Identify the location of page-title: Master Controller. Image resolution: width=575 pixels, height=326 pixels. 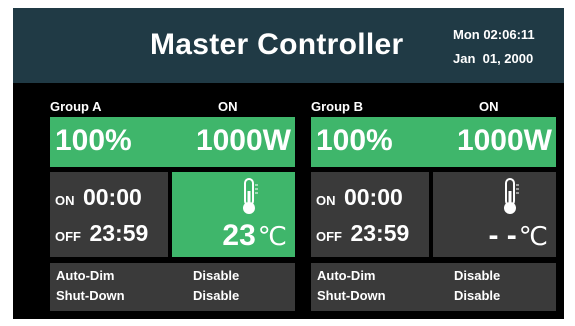
(277, 44).